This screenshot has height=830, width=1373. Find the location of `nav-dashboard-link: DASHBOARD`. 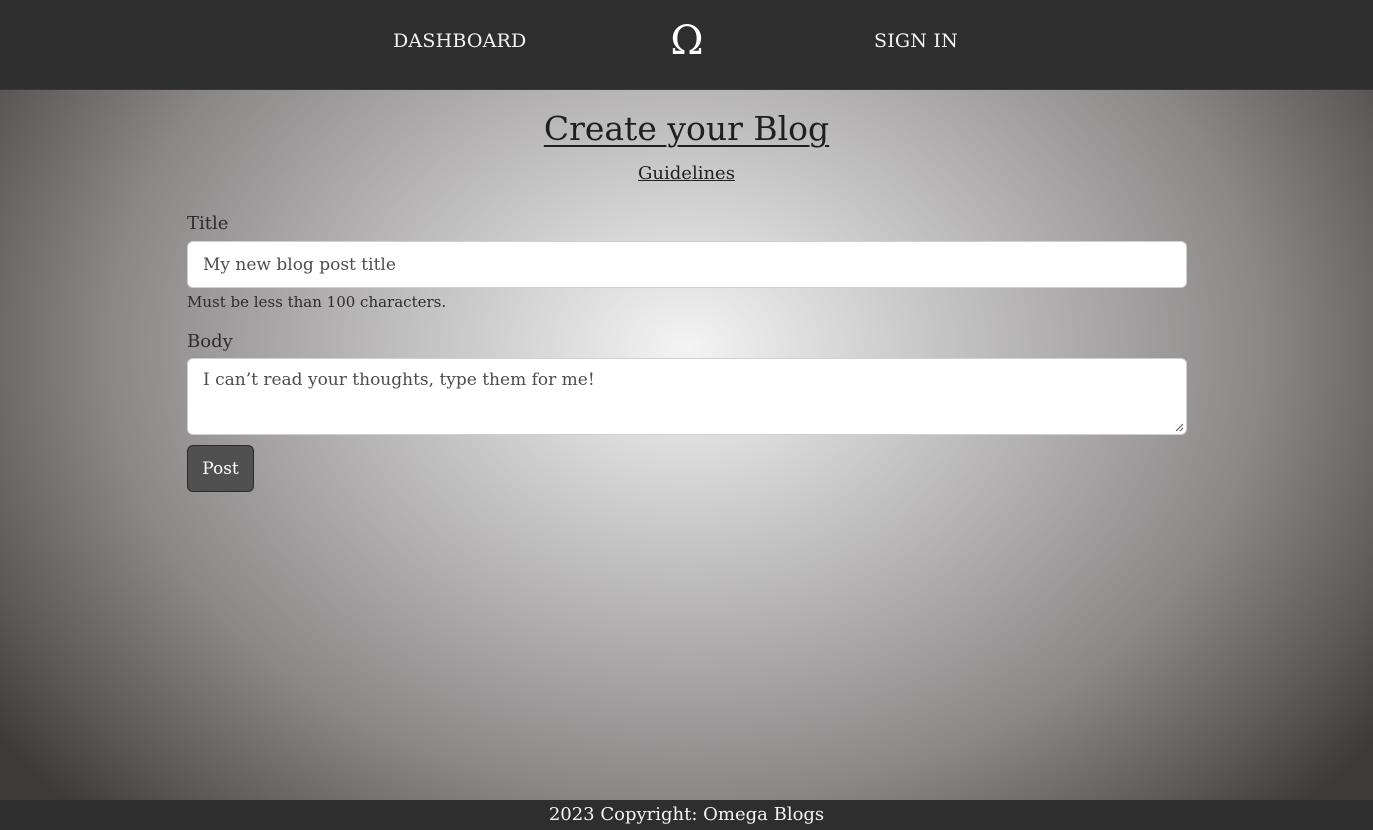

nav-dashboard-link: DASHBOARD is located at coordinates (460, 41).